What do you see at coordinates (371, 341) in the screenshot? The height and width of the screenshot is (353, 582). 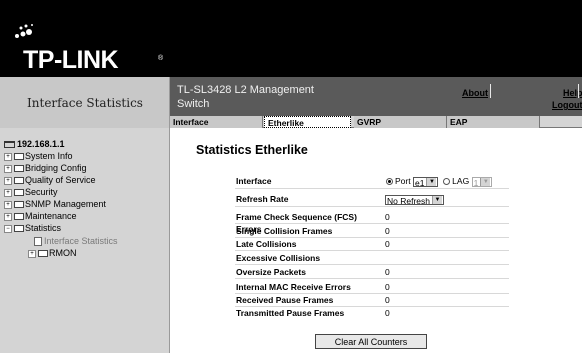 I see `clear-all-counters-button: Clear All Counters` at bounding box center [371, 341].